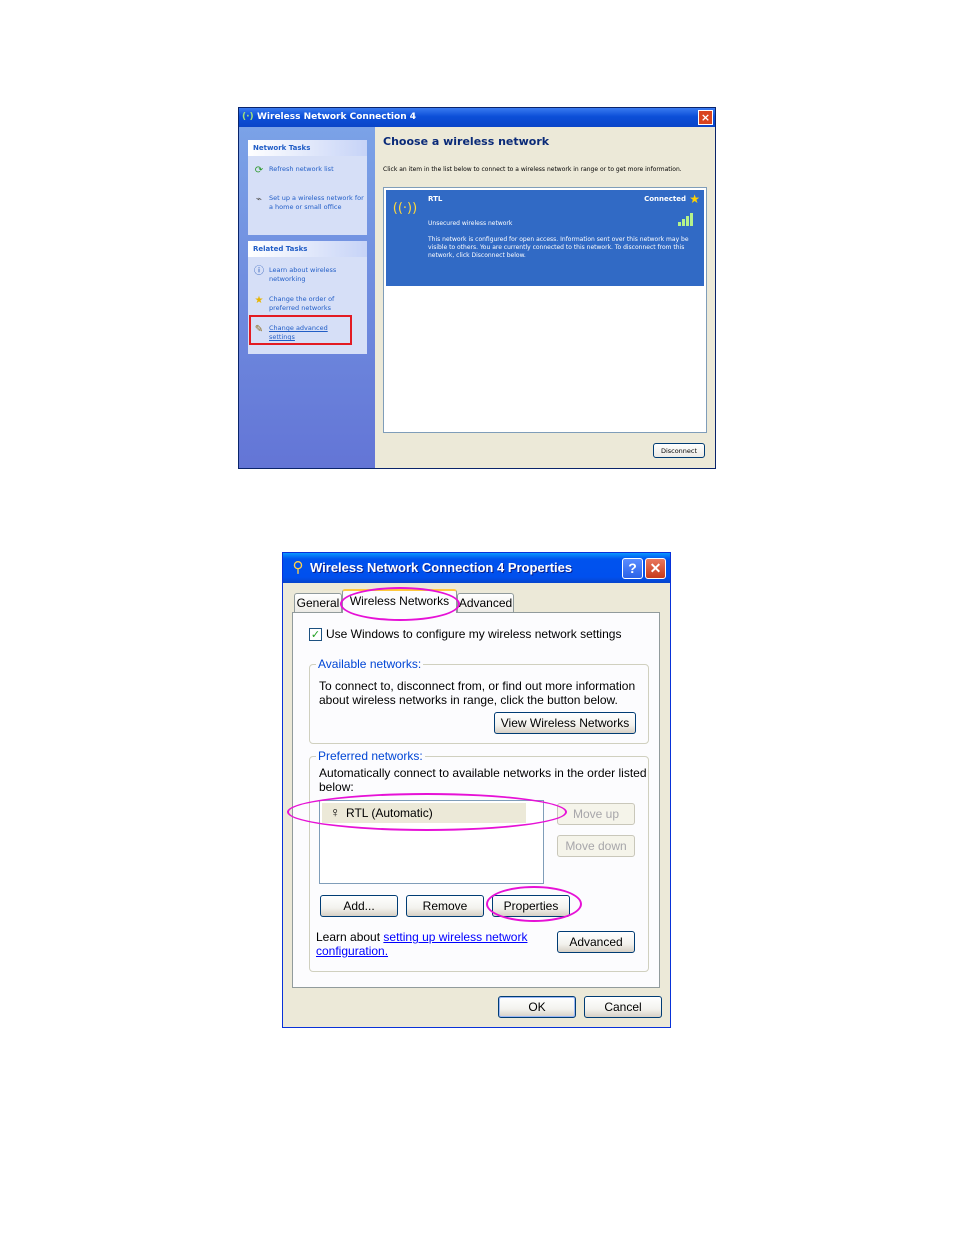 The width and height of the screenshot is (954, 1235). Describe the element at coordinates (477, 117) in the screenshot. I see `window-titlebar: (·) Wireless Network Connection 4 ×` at that location.